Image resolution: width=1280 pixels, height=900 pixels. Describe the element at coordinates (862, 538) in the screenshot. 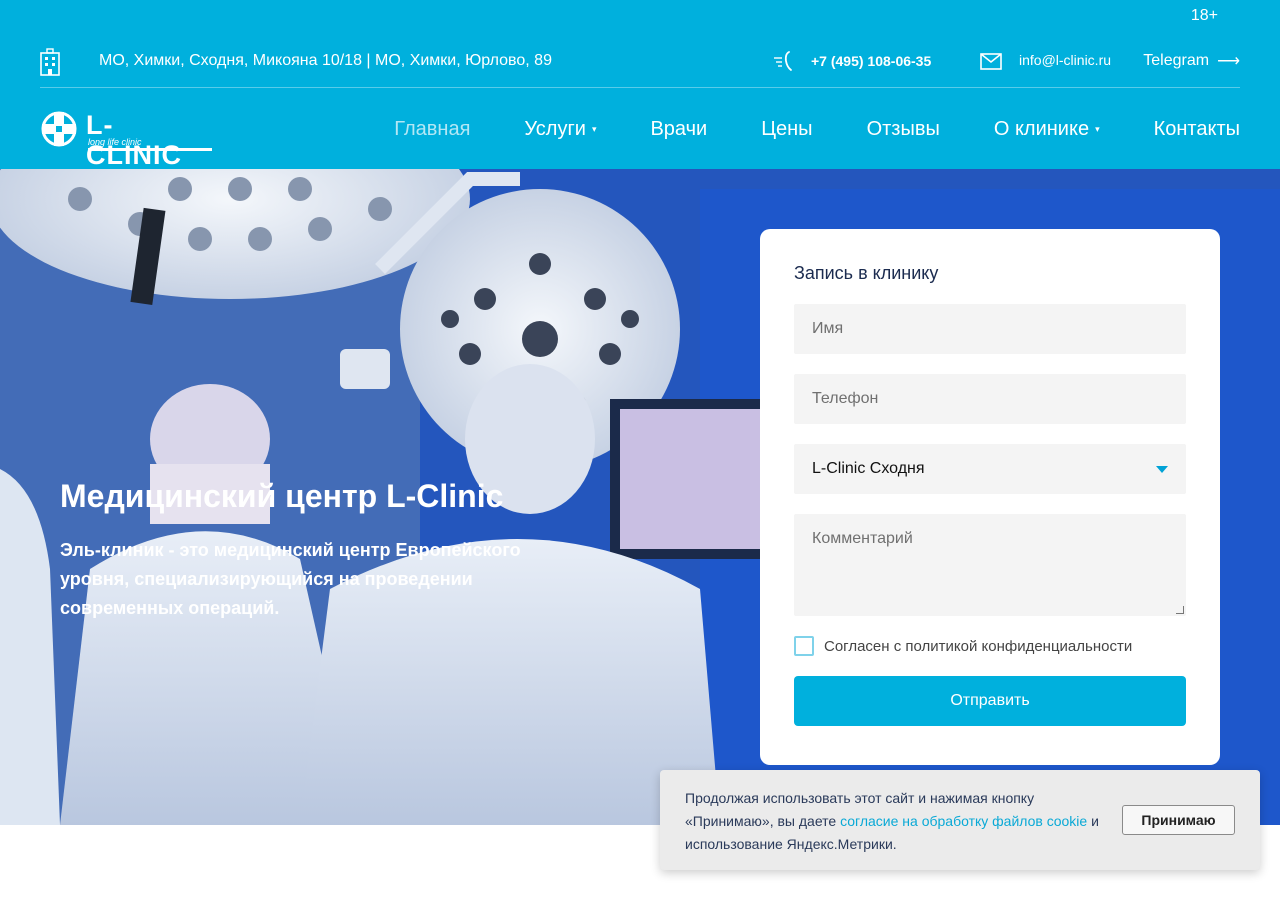

I see `comment-placeholder: Комментарий` at that location.